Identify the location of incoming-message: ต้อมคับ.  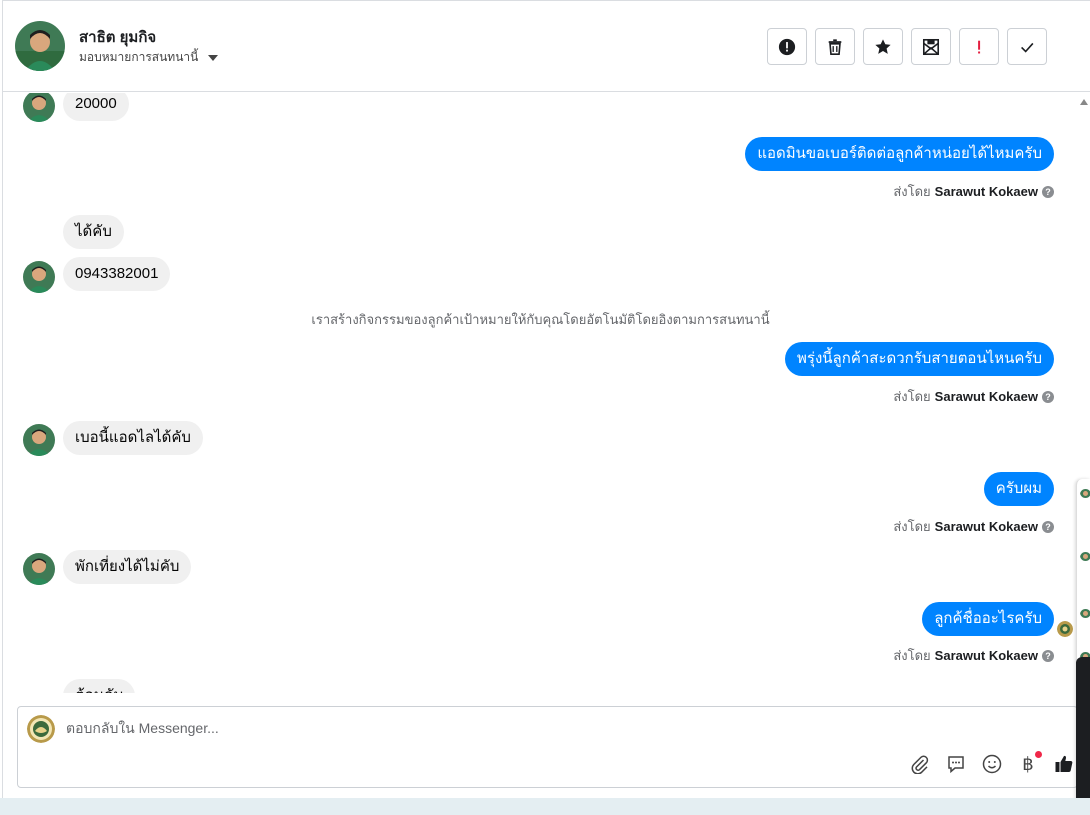
(99, 686).